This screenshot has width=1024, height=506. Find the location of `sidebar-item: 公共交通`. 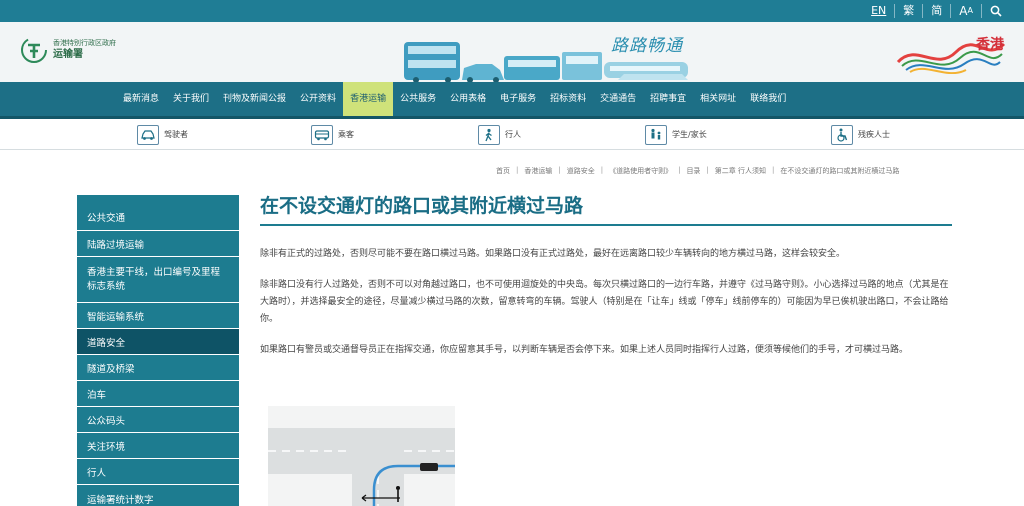

sidebar-item: 公共交通 is located at coordinates (158, 213).